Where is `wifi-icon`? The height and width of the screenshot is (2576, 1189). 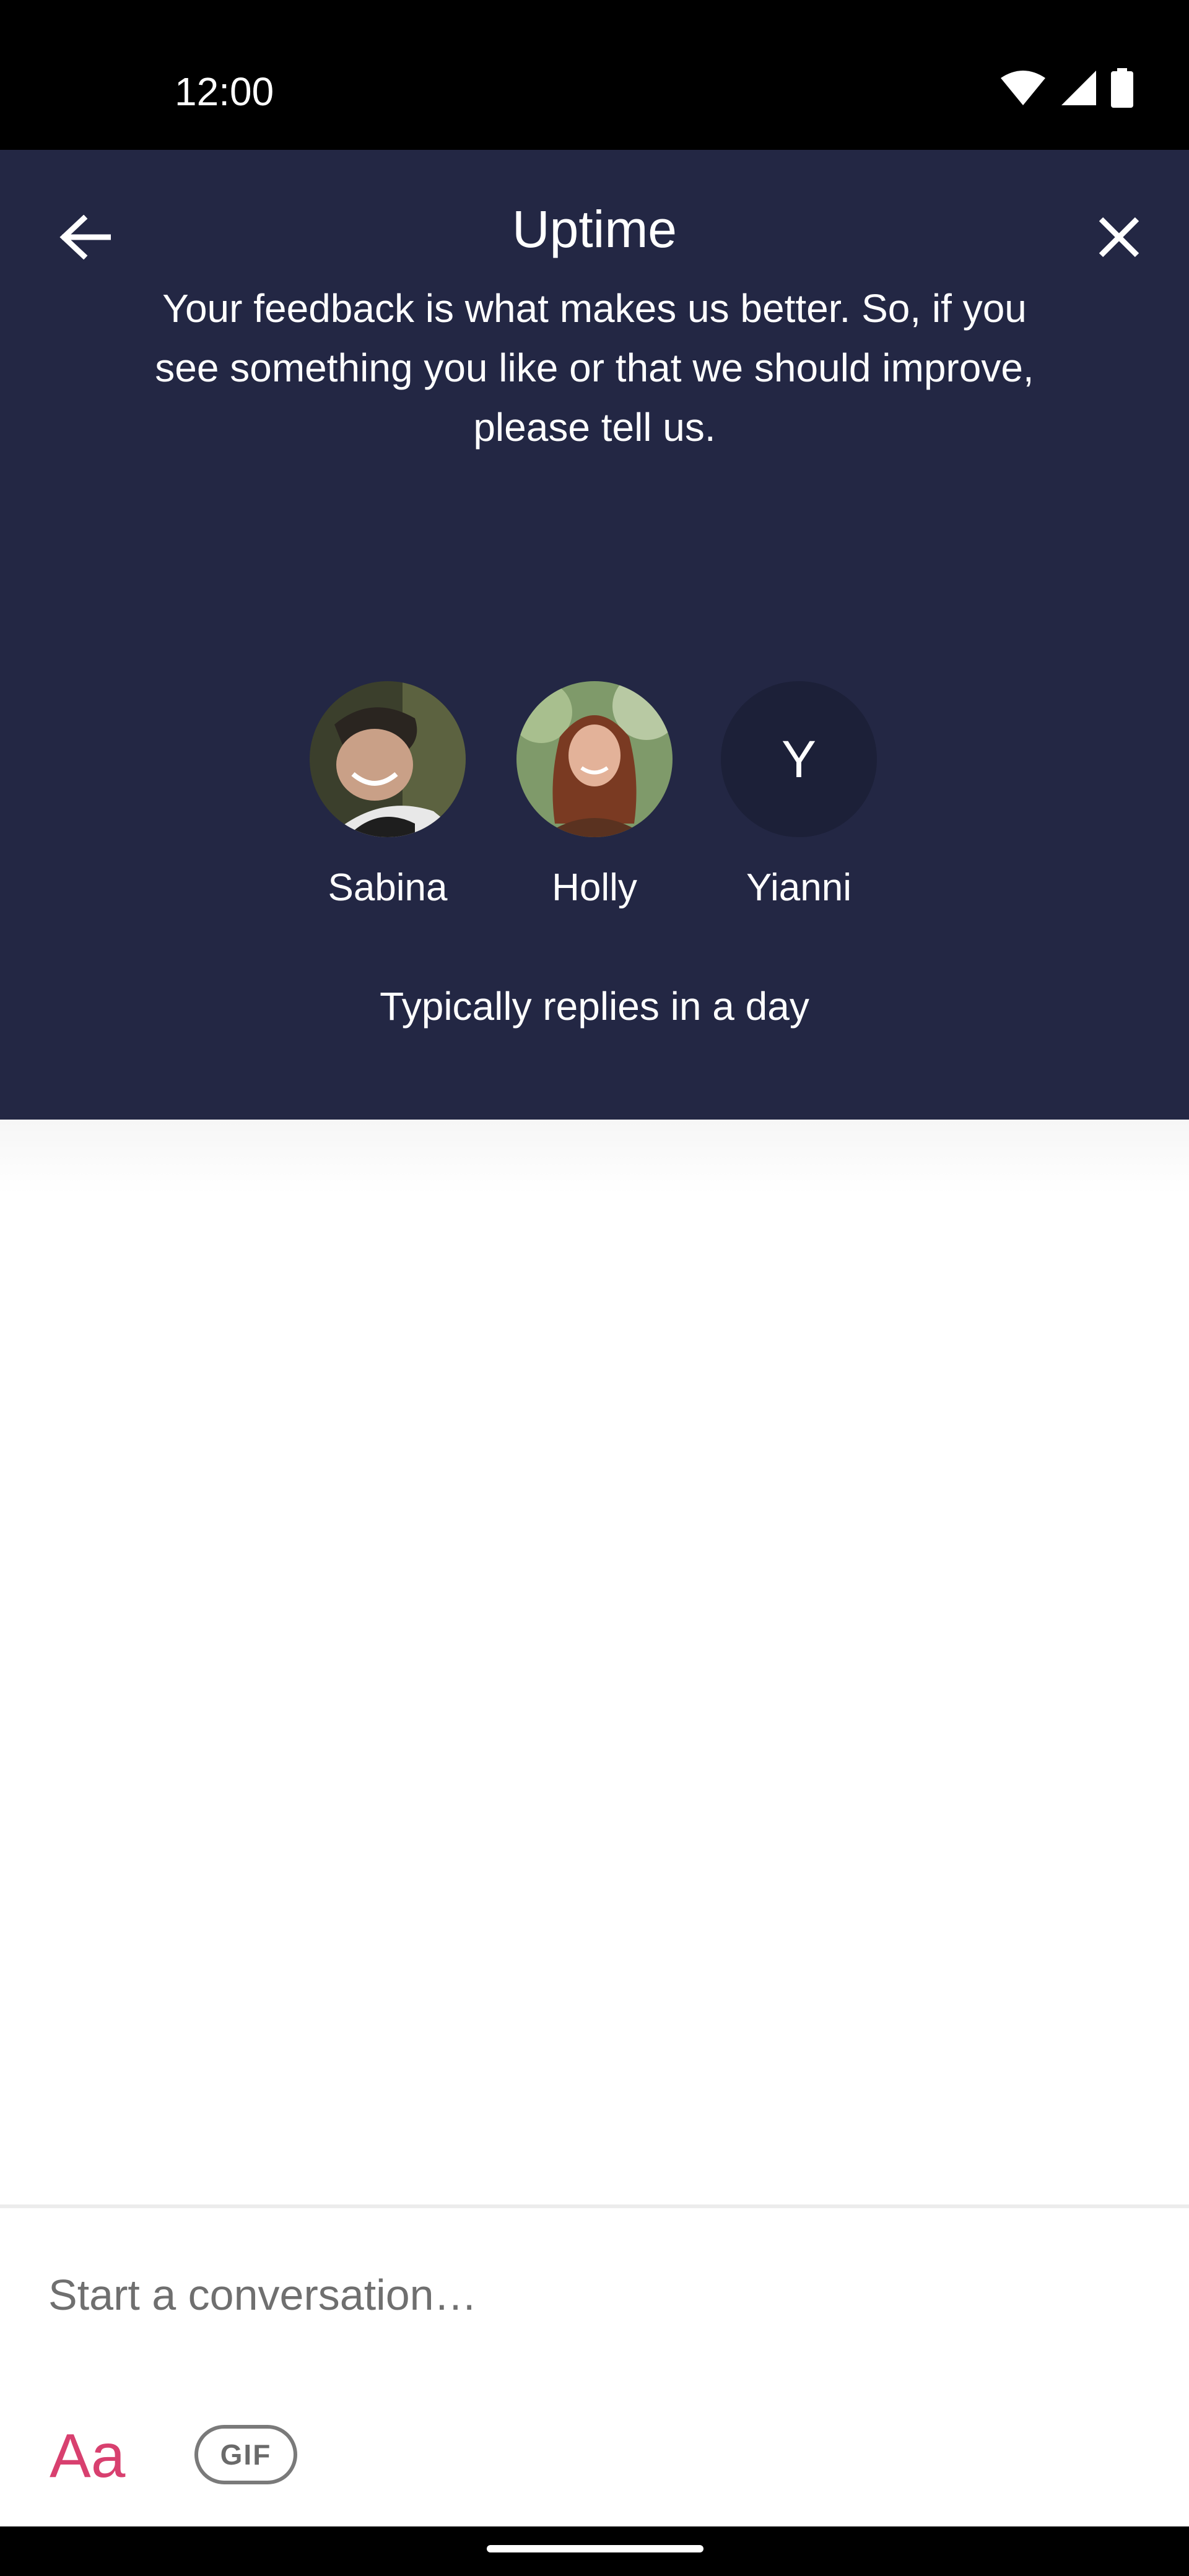 wifi-icon is located at coordinates (1023, 88).